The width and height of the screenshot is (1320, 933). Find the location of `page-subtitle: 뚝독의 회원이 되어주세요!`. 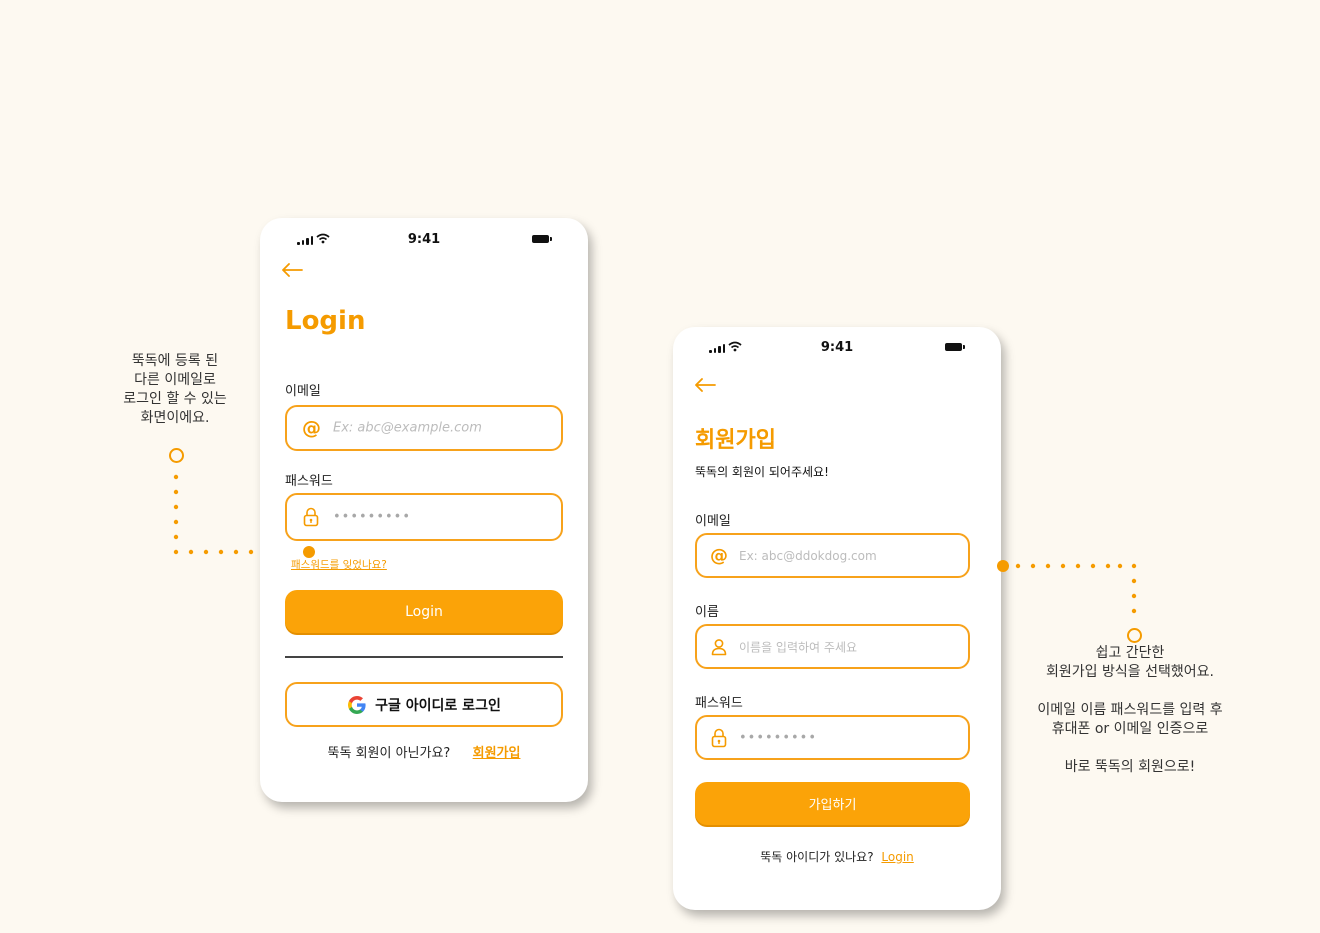

page-subtitle: 뚝독의 회원이 되어주세요! is located at coordinates (762, 472).